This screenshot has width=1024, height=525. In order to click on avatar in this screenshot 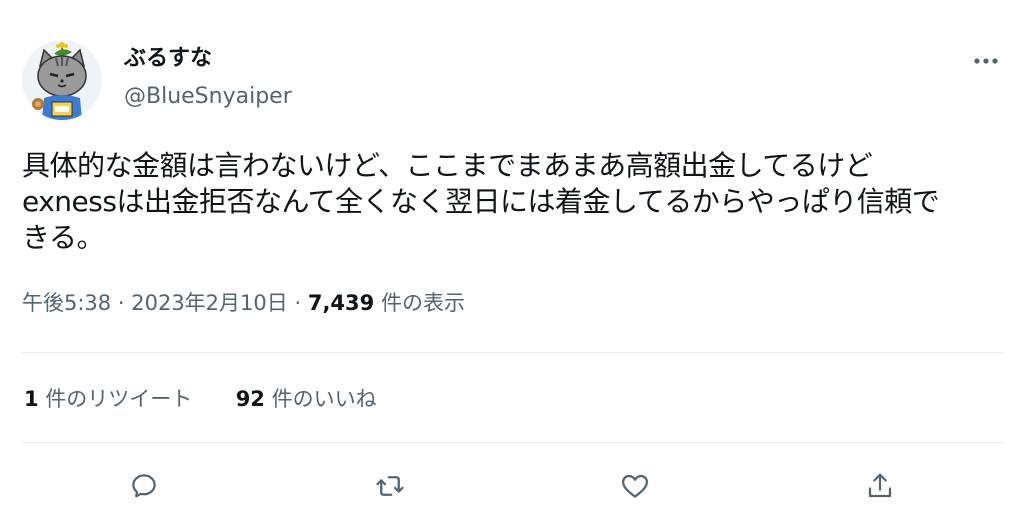, I will do `click(62, 80)`.